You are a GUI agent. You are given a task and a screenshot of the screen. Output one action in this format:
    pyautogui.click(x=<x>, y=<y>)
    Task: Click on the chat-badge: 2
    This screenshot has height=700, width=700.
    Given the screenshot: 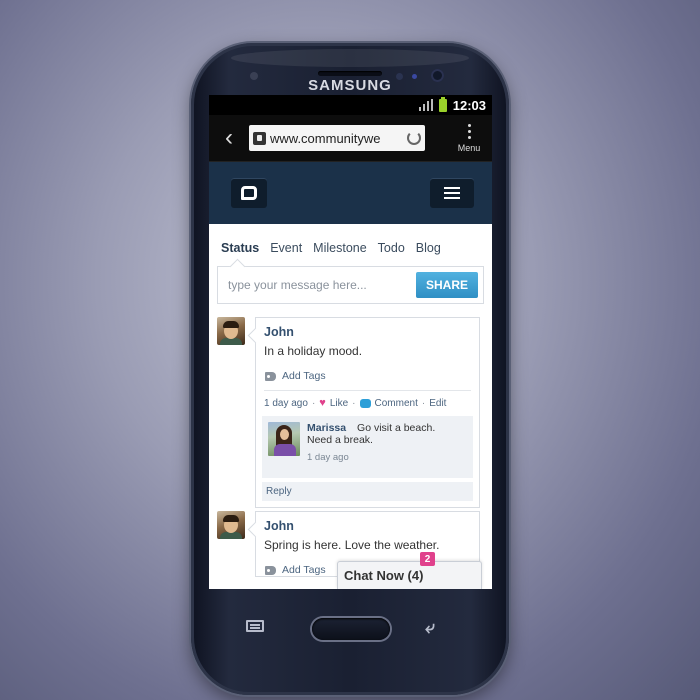 What is the action you would take?
    pyautogui.click(x=427, y=559)
    